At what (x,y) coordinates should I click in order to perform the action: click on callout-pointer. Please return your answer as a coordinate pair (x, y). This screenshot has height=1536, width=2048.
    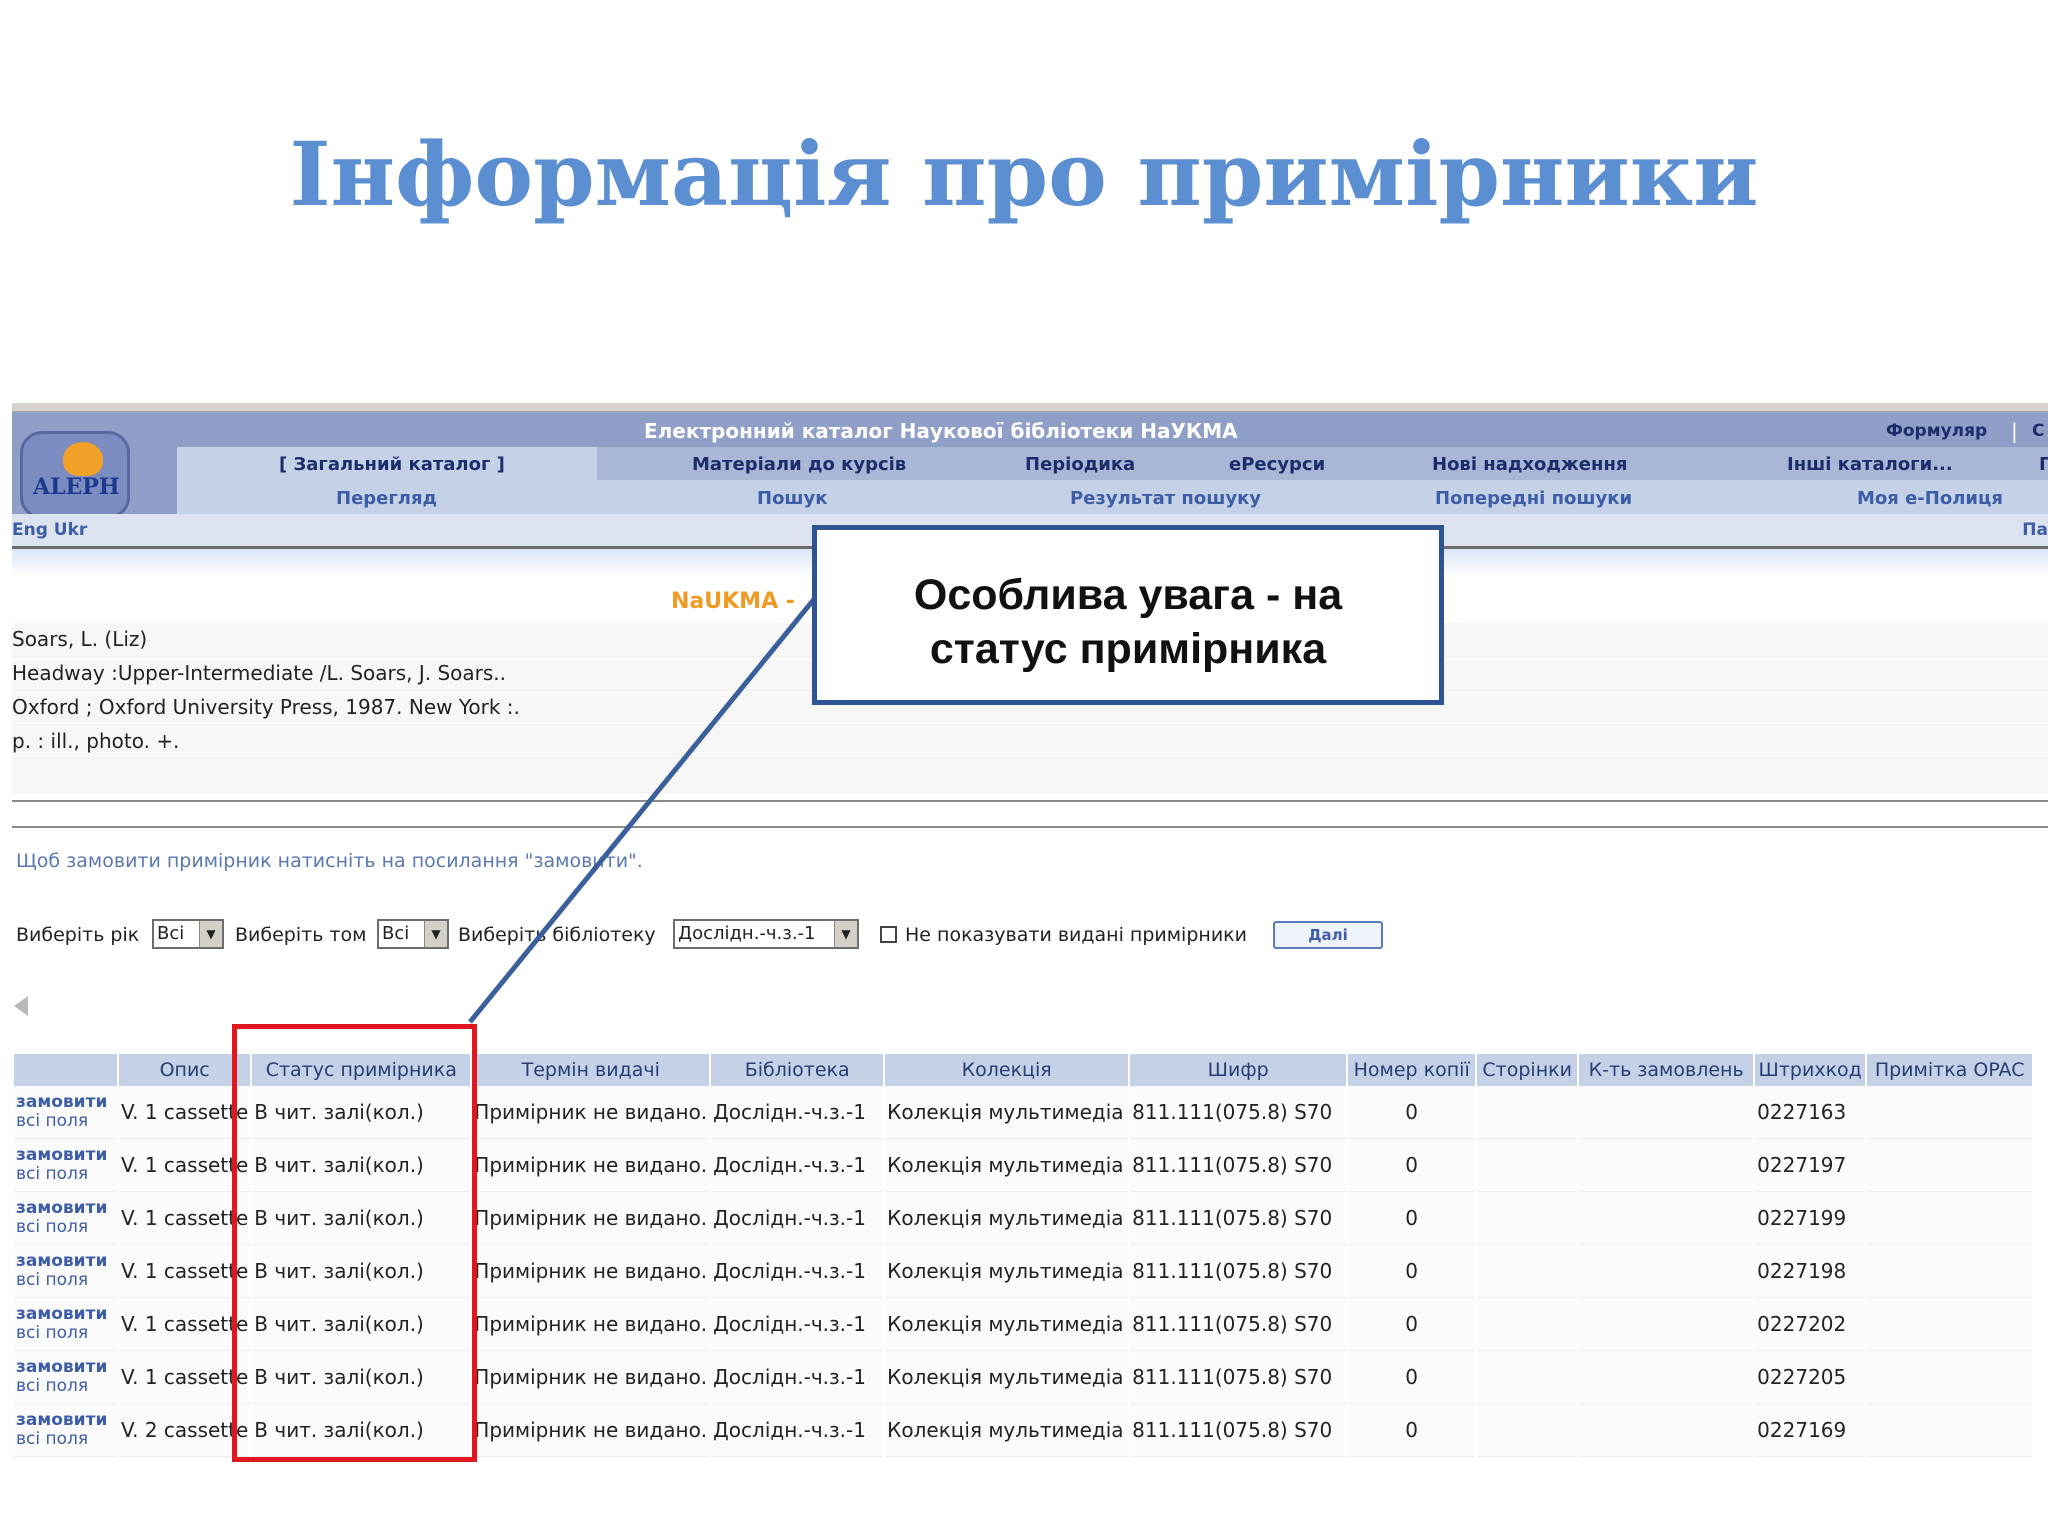
    Looking at the image, I should click on (642, 810).